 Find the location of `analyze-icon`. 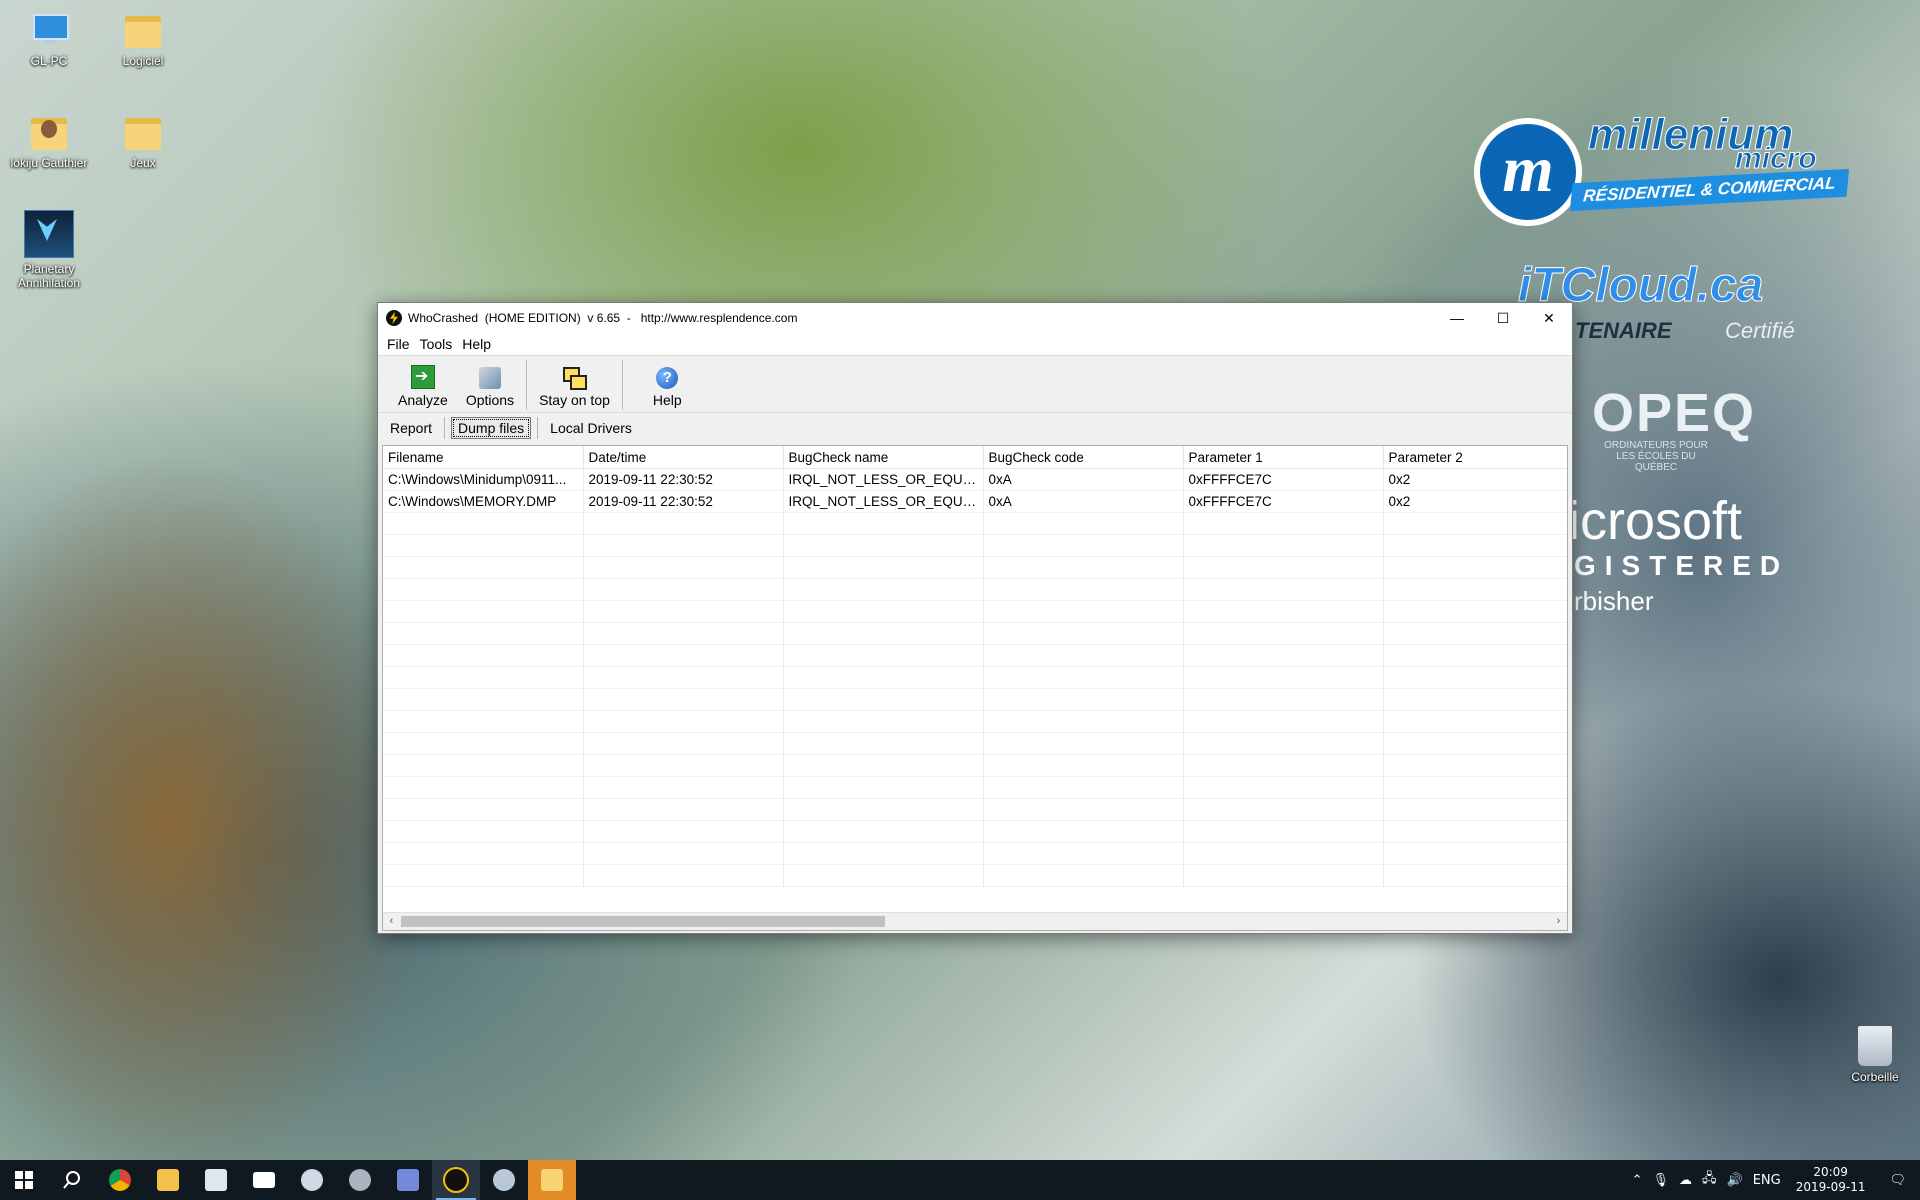

analyze-icon is located at coordinates (422, 377).